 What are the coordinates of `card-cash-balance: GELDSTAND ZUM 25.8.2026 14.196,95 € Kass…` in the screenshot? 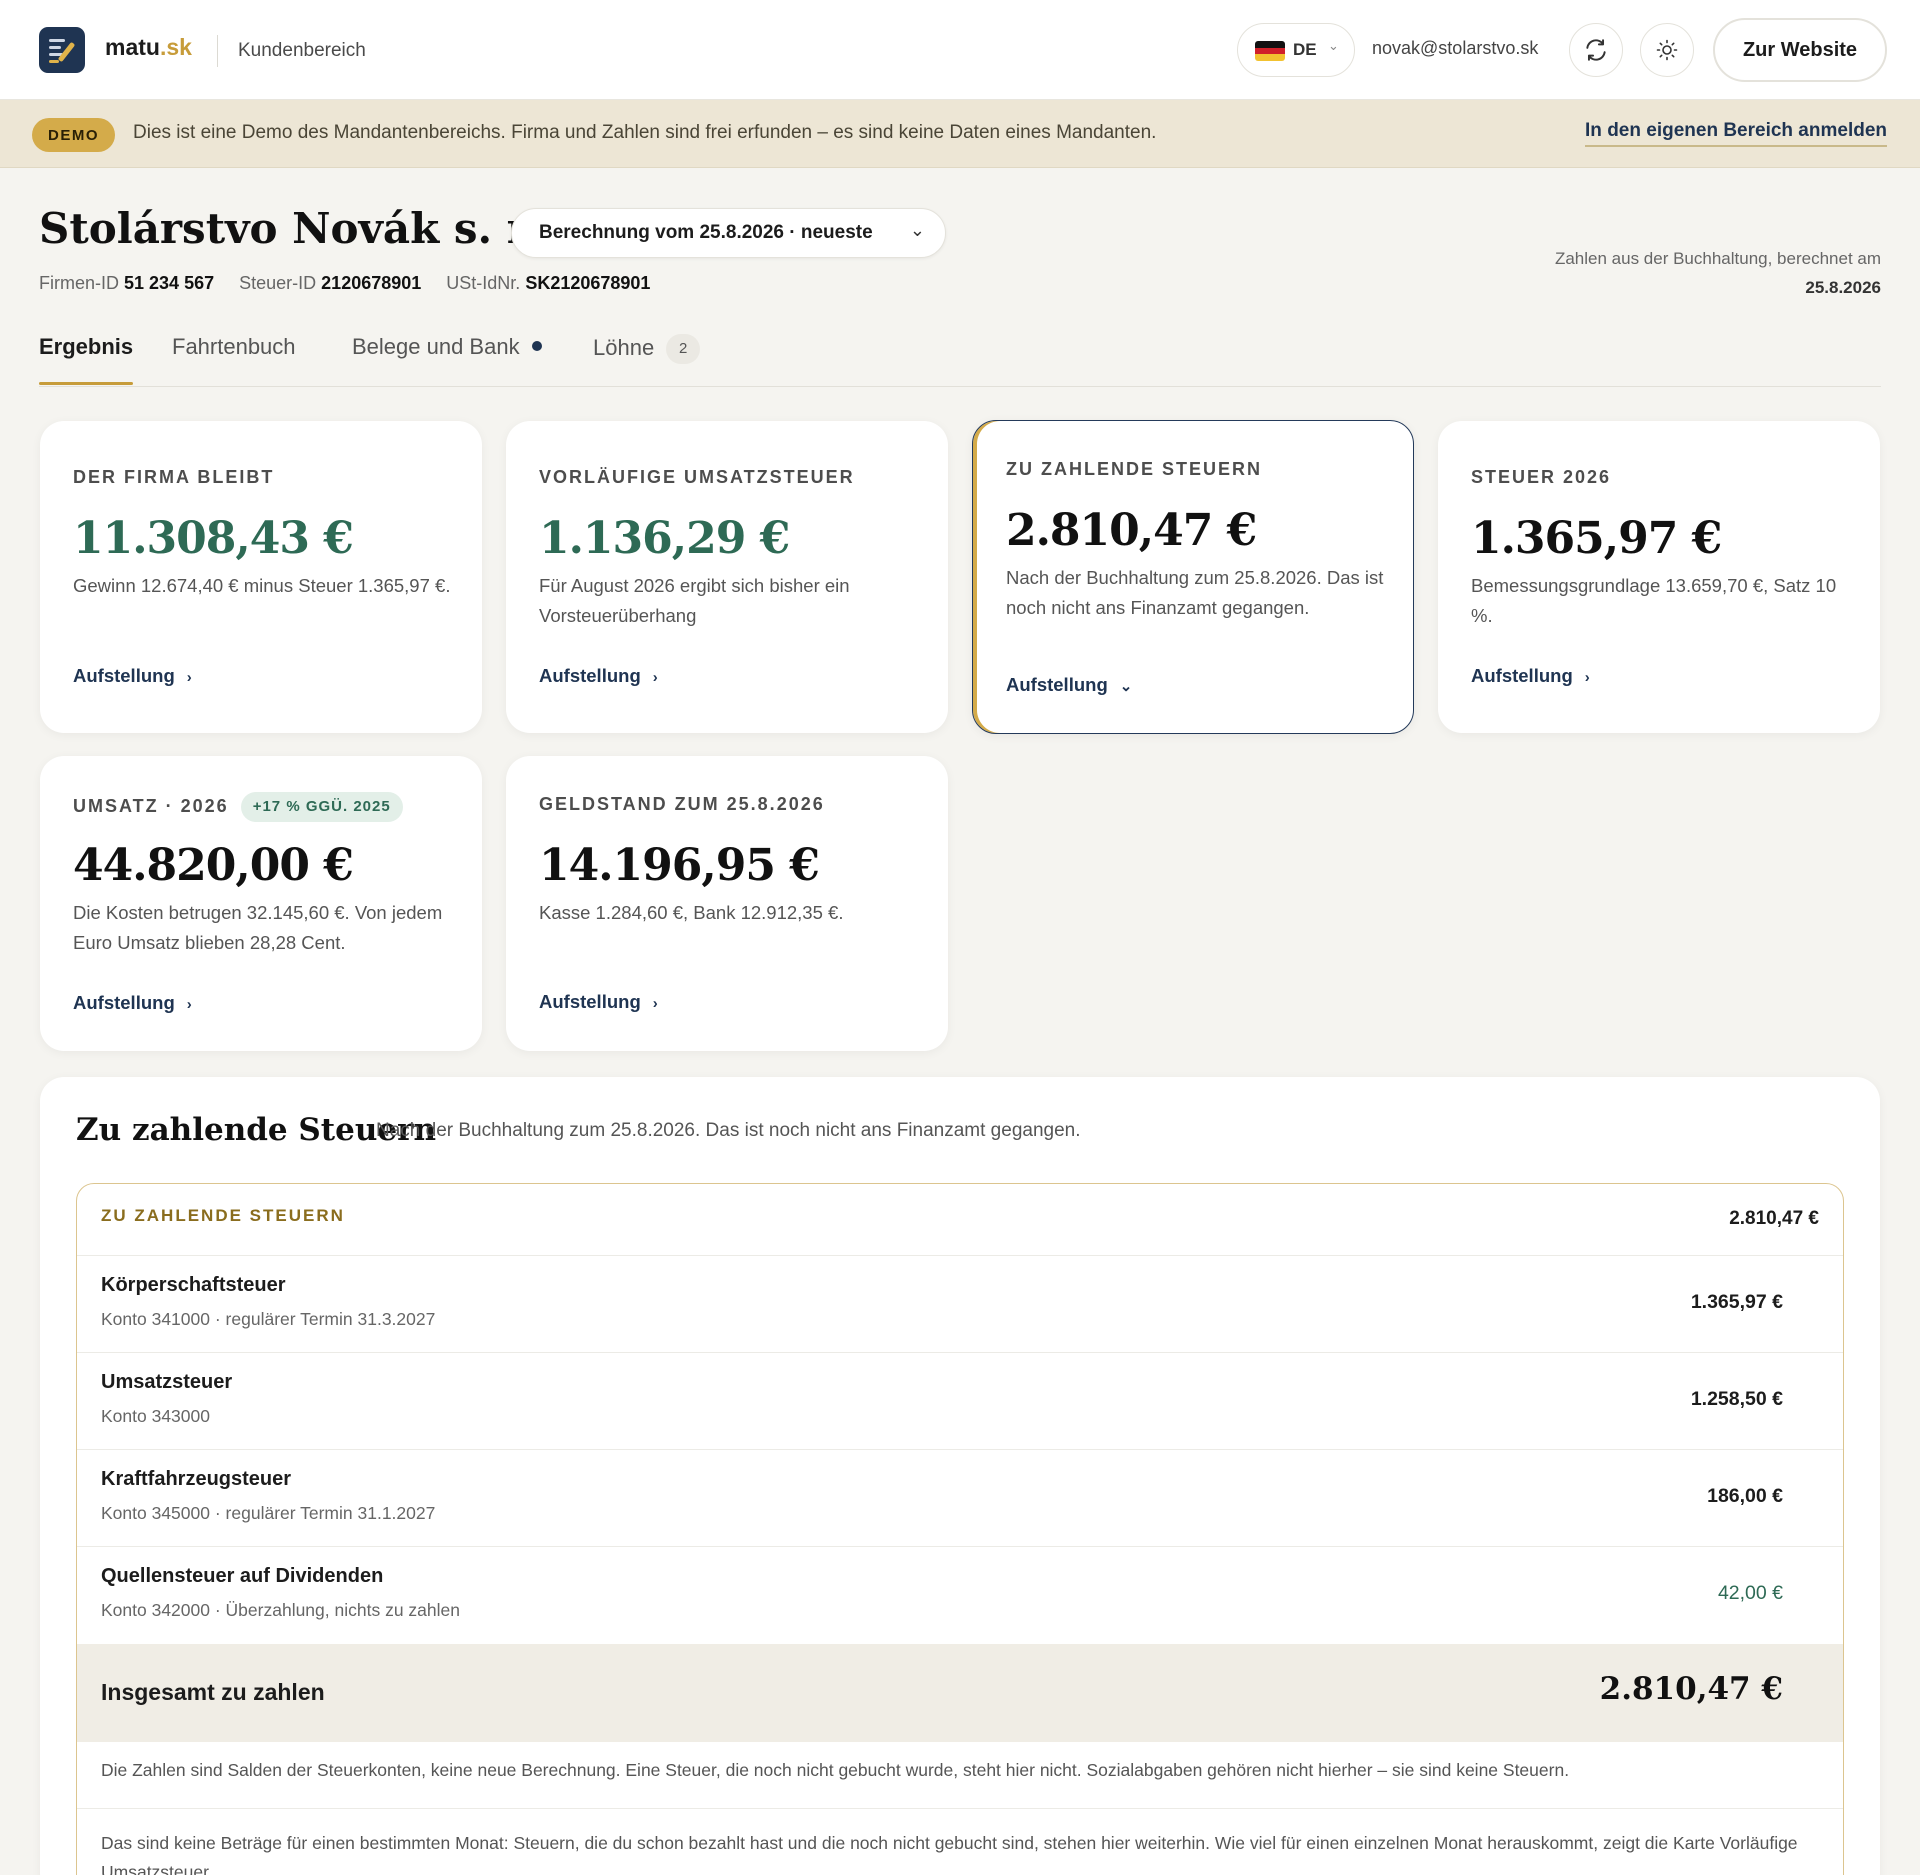 It's located at (727, 903).